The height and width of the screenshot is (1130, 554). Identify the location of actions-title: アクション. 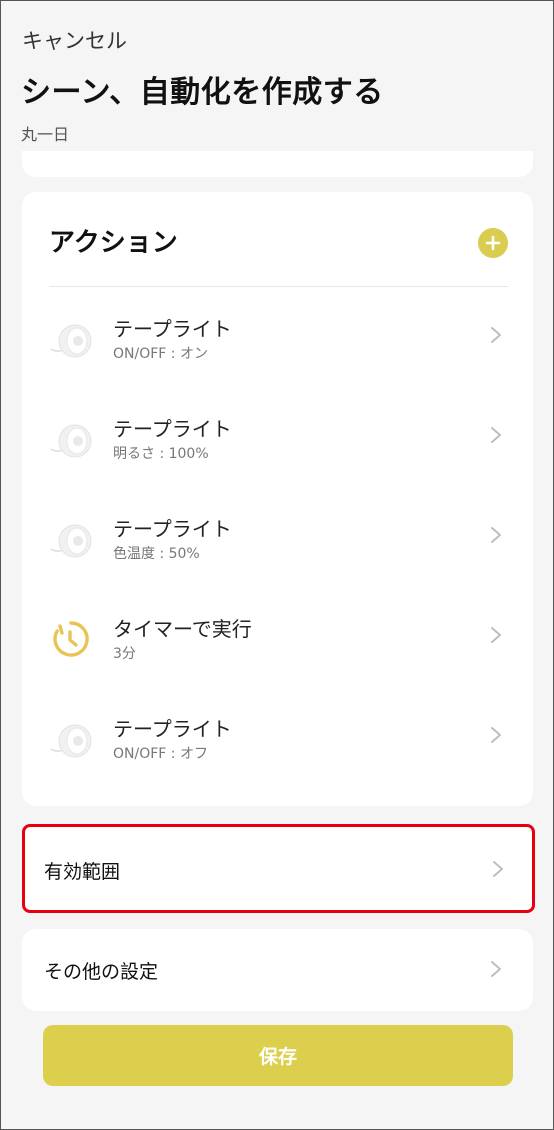
(113, 243).